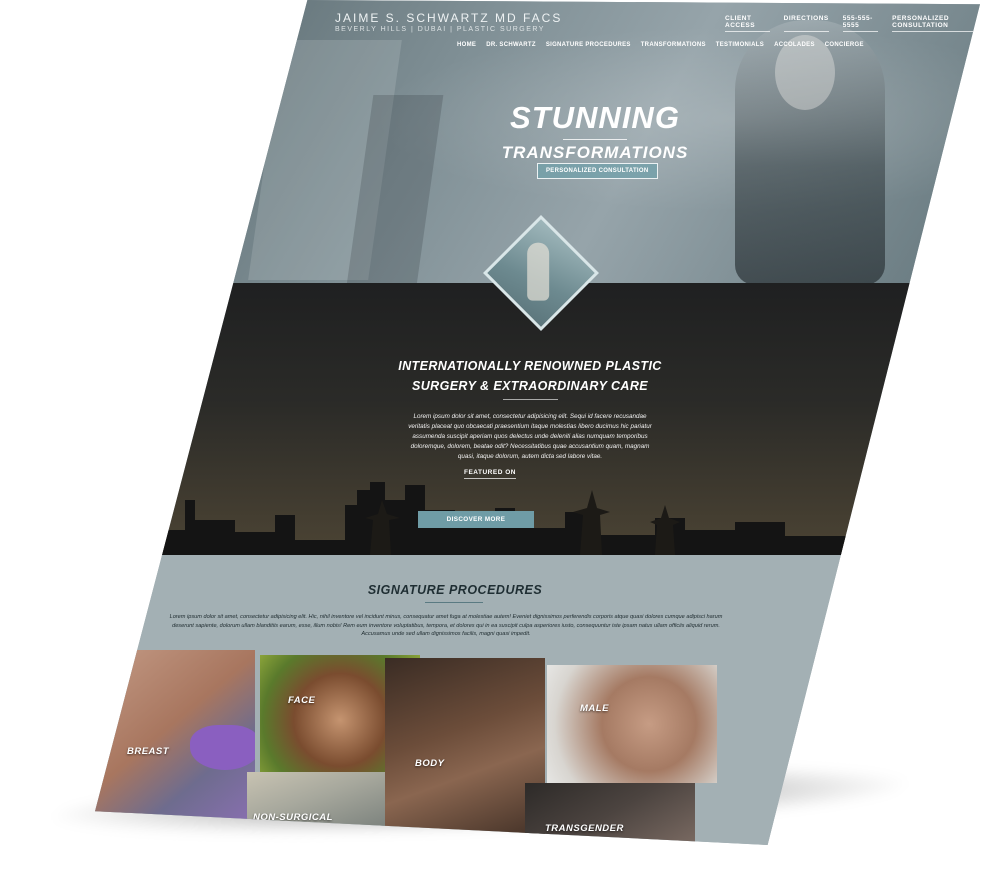 The image size is (1000, 895). I want to click on nav-home: HOME, so click(466, 45).